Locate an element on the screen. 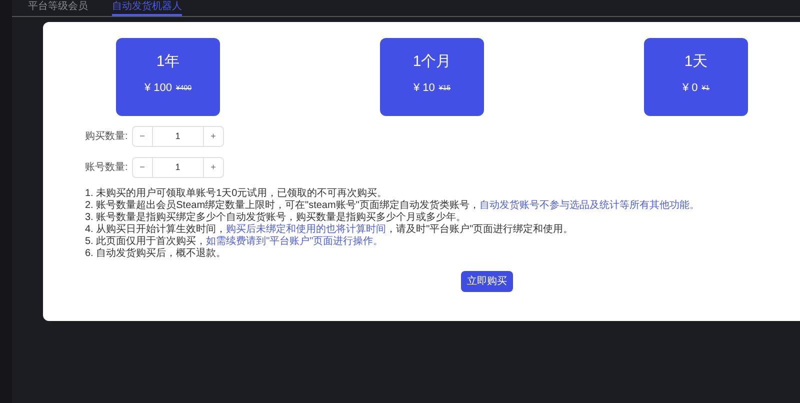 This screenshot has height=403, width=800. plan-title: 1年 is located at coordinates (168, 62).